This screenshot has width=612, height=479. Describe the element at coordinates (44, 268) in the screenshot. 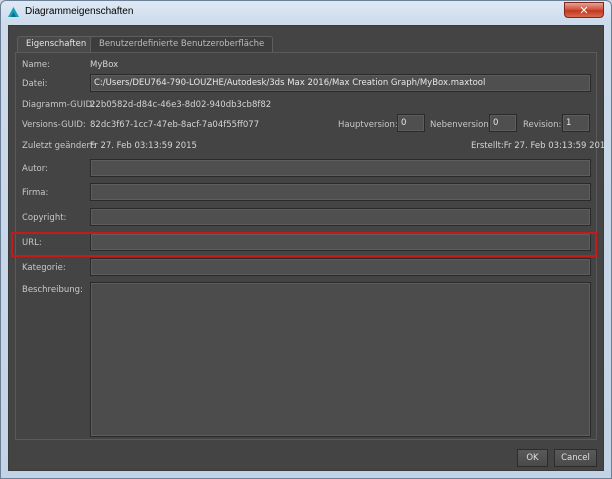

I see `kategorie-label: Kategorie:` at that location.